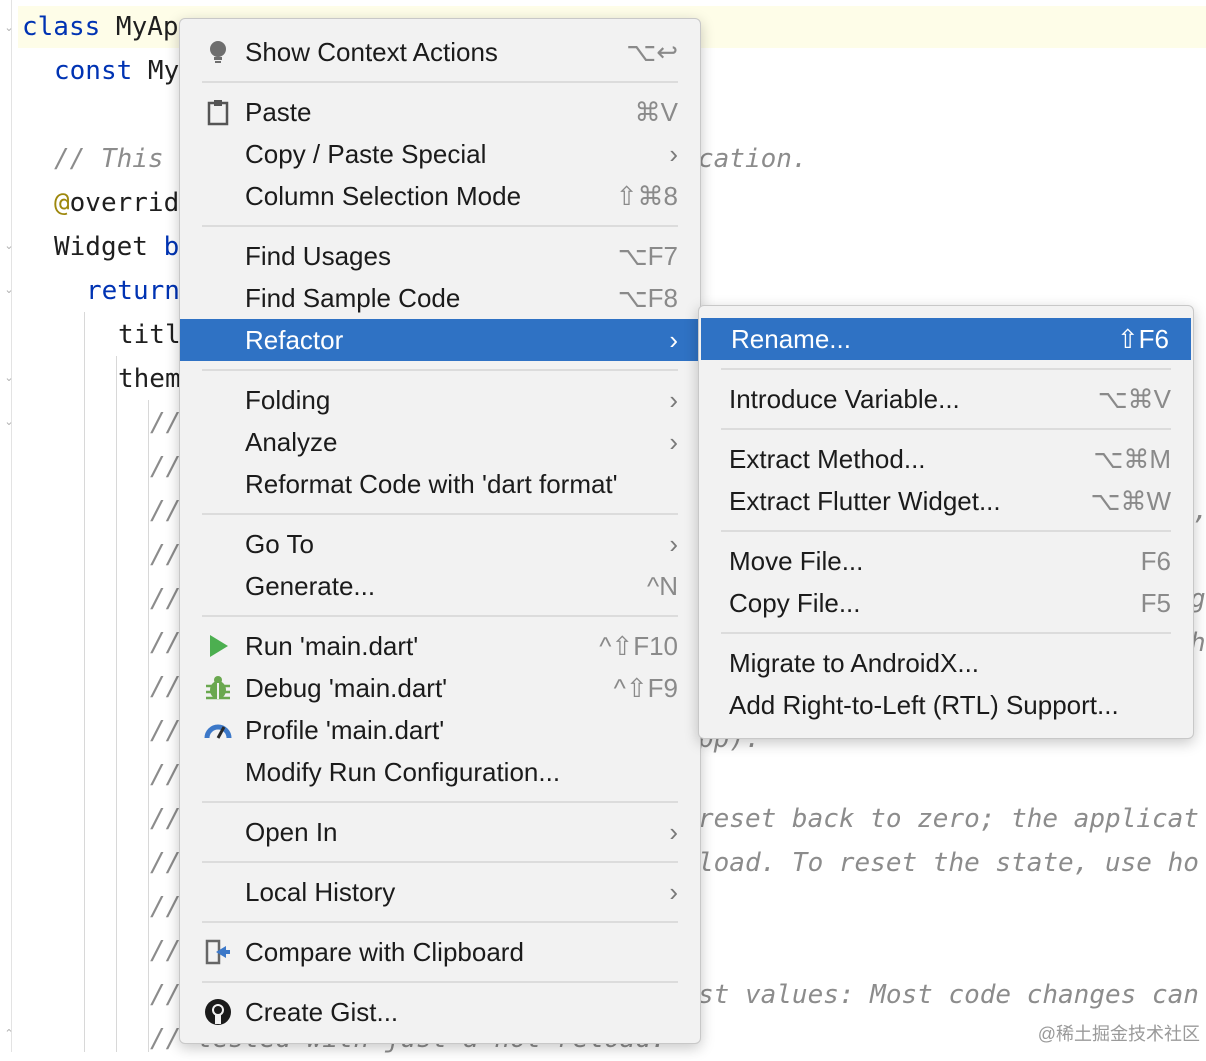 Image resolution: width=1206 pixels, height=1061 pixels. I want to click on fold-icon: ⌃, so click(9, 1034).